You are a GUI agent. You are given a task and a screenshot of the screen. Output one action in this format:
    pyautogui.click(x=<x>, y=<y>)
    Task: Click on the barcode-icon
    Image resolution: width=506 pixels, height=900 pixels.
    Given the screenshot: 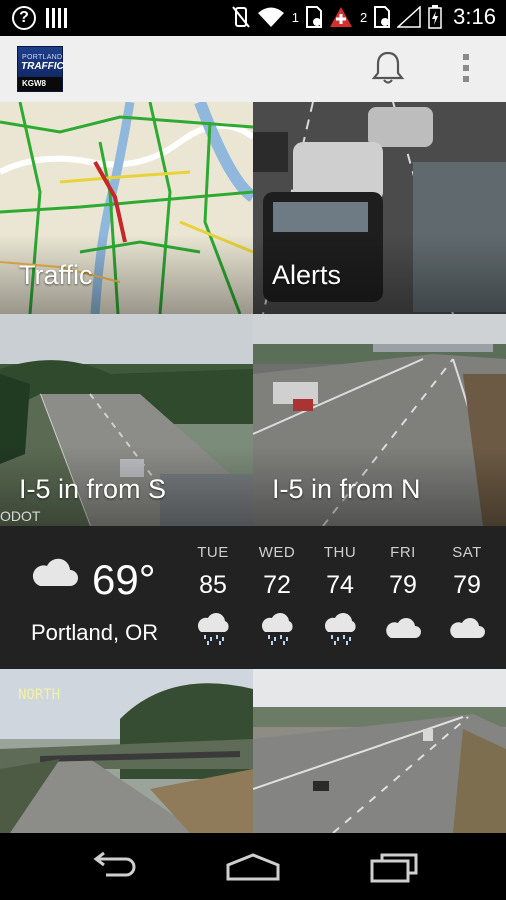 What is the action you would take?
    pyautogui.click(x=56, y=18)
    